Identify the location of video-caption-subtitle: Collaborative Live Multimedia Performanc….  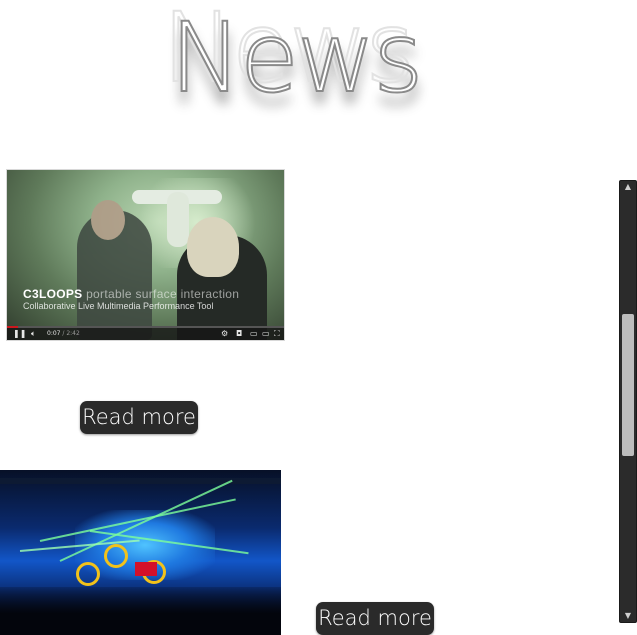
(118, 306).